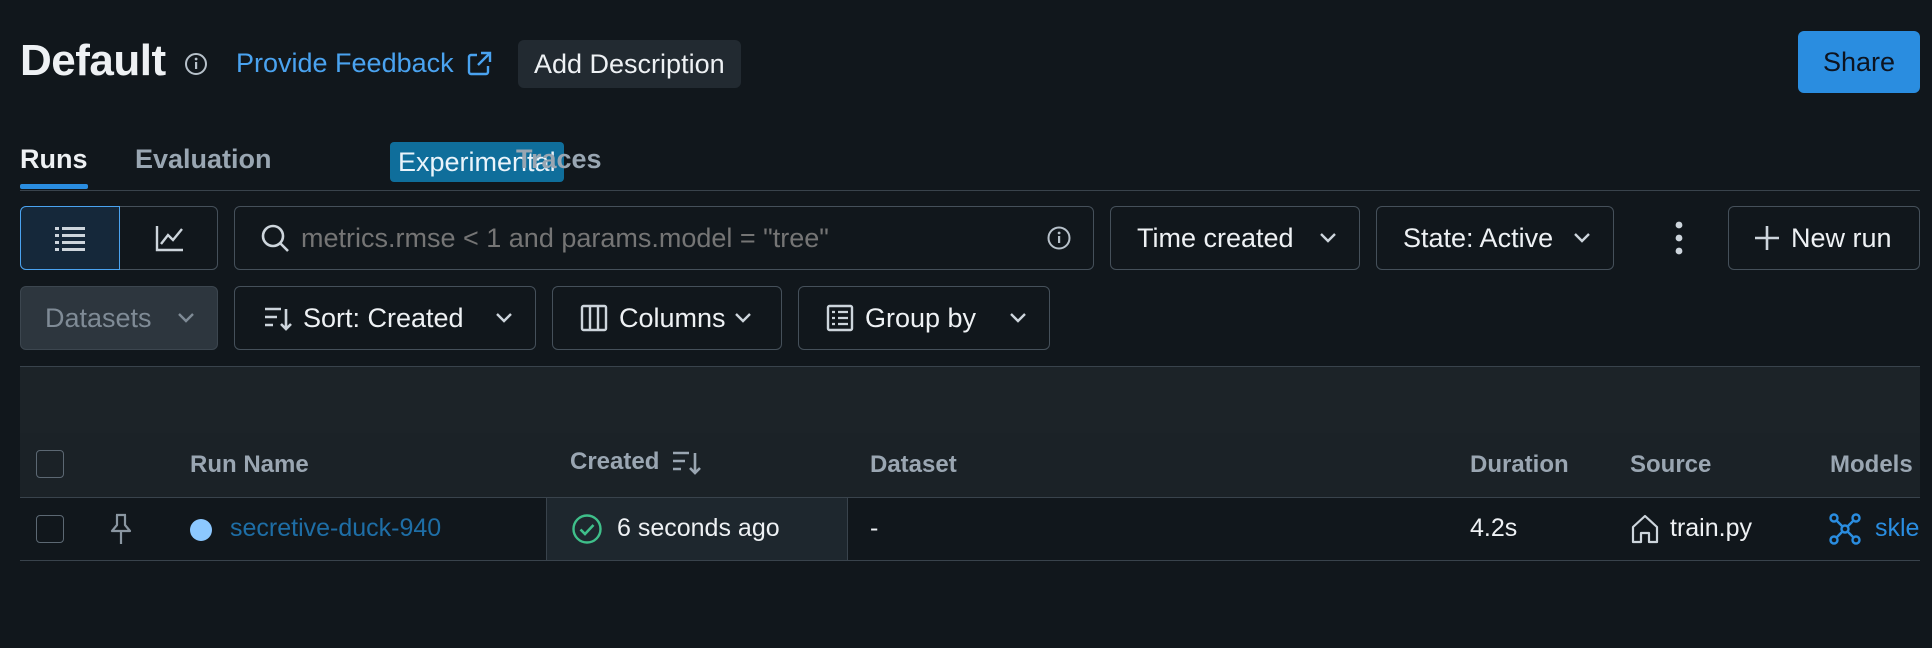  I want to click on datasets-dropdown: Datasets, so click(119, 318).